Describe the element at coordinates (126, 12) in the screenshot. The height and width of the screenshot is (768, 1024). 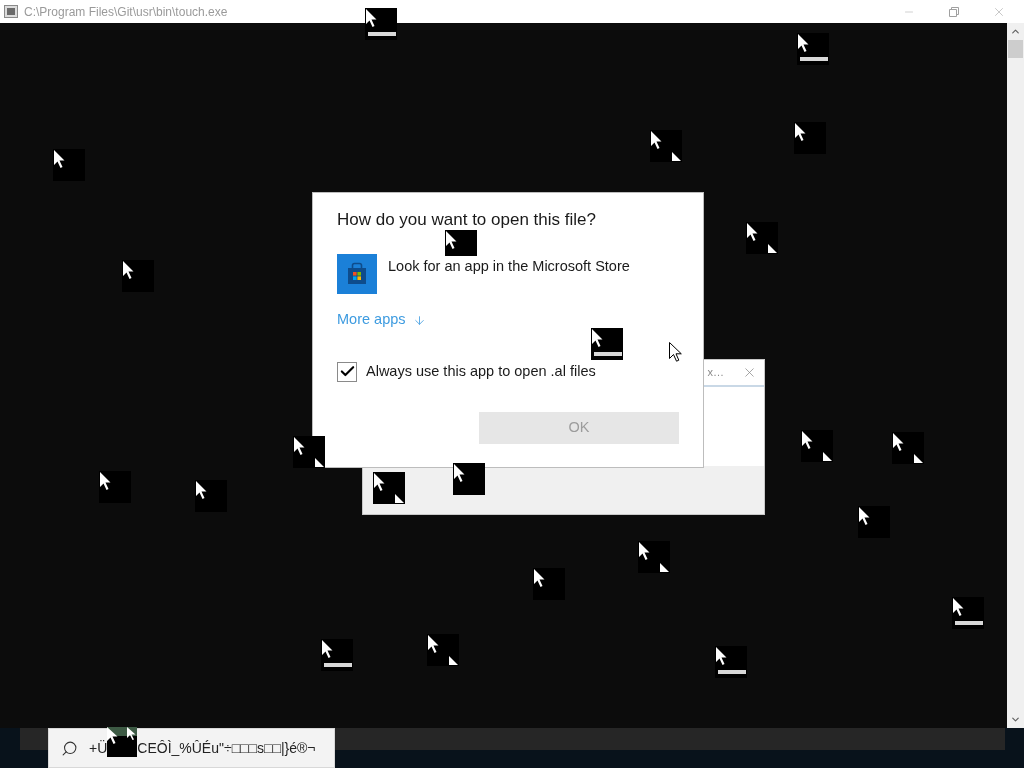
I see `window-title: C:\Program Files\Git\usr\bin\touch.exe` at that location.